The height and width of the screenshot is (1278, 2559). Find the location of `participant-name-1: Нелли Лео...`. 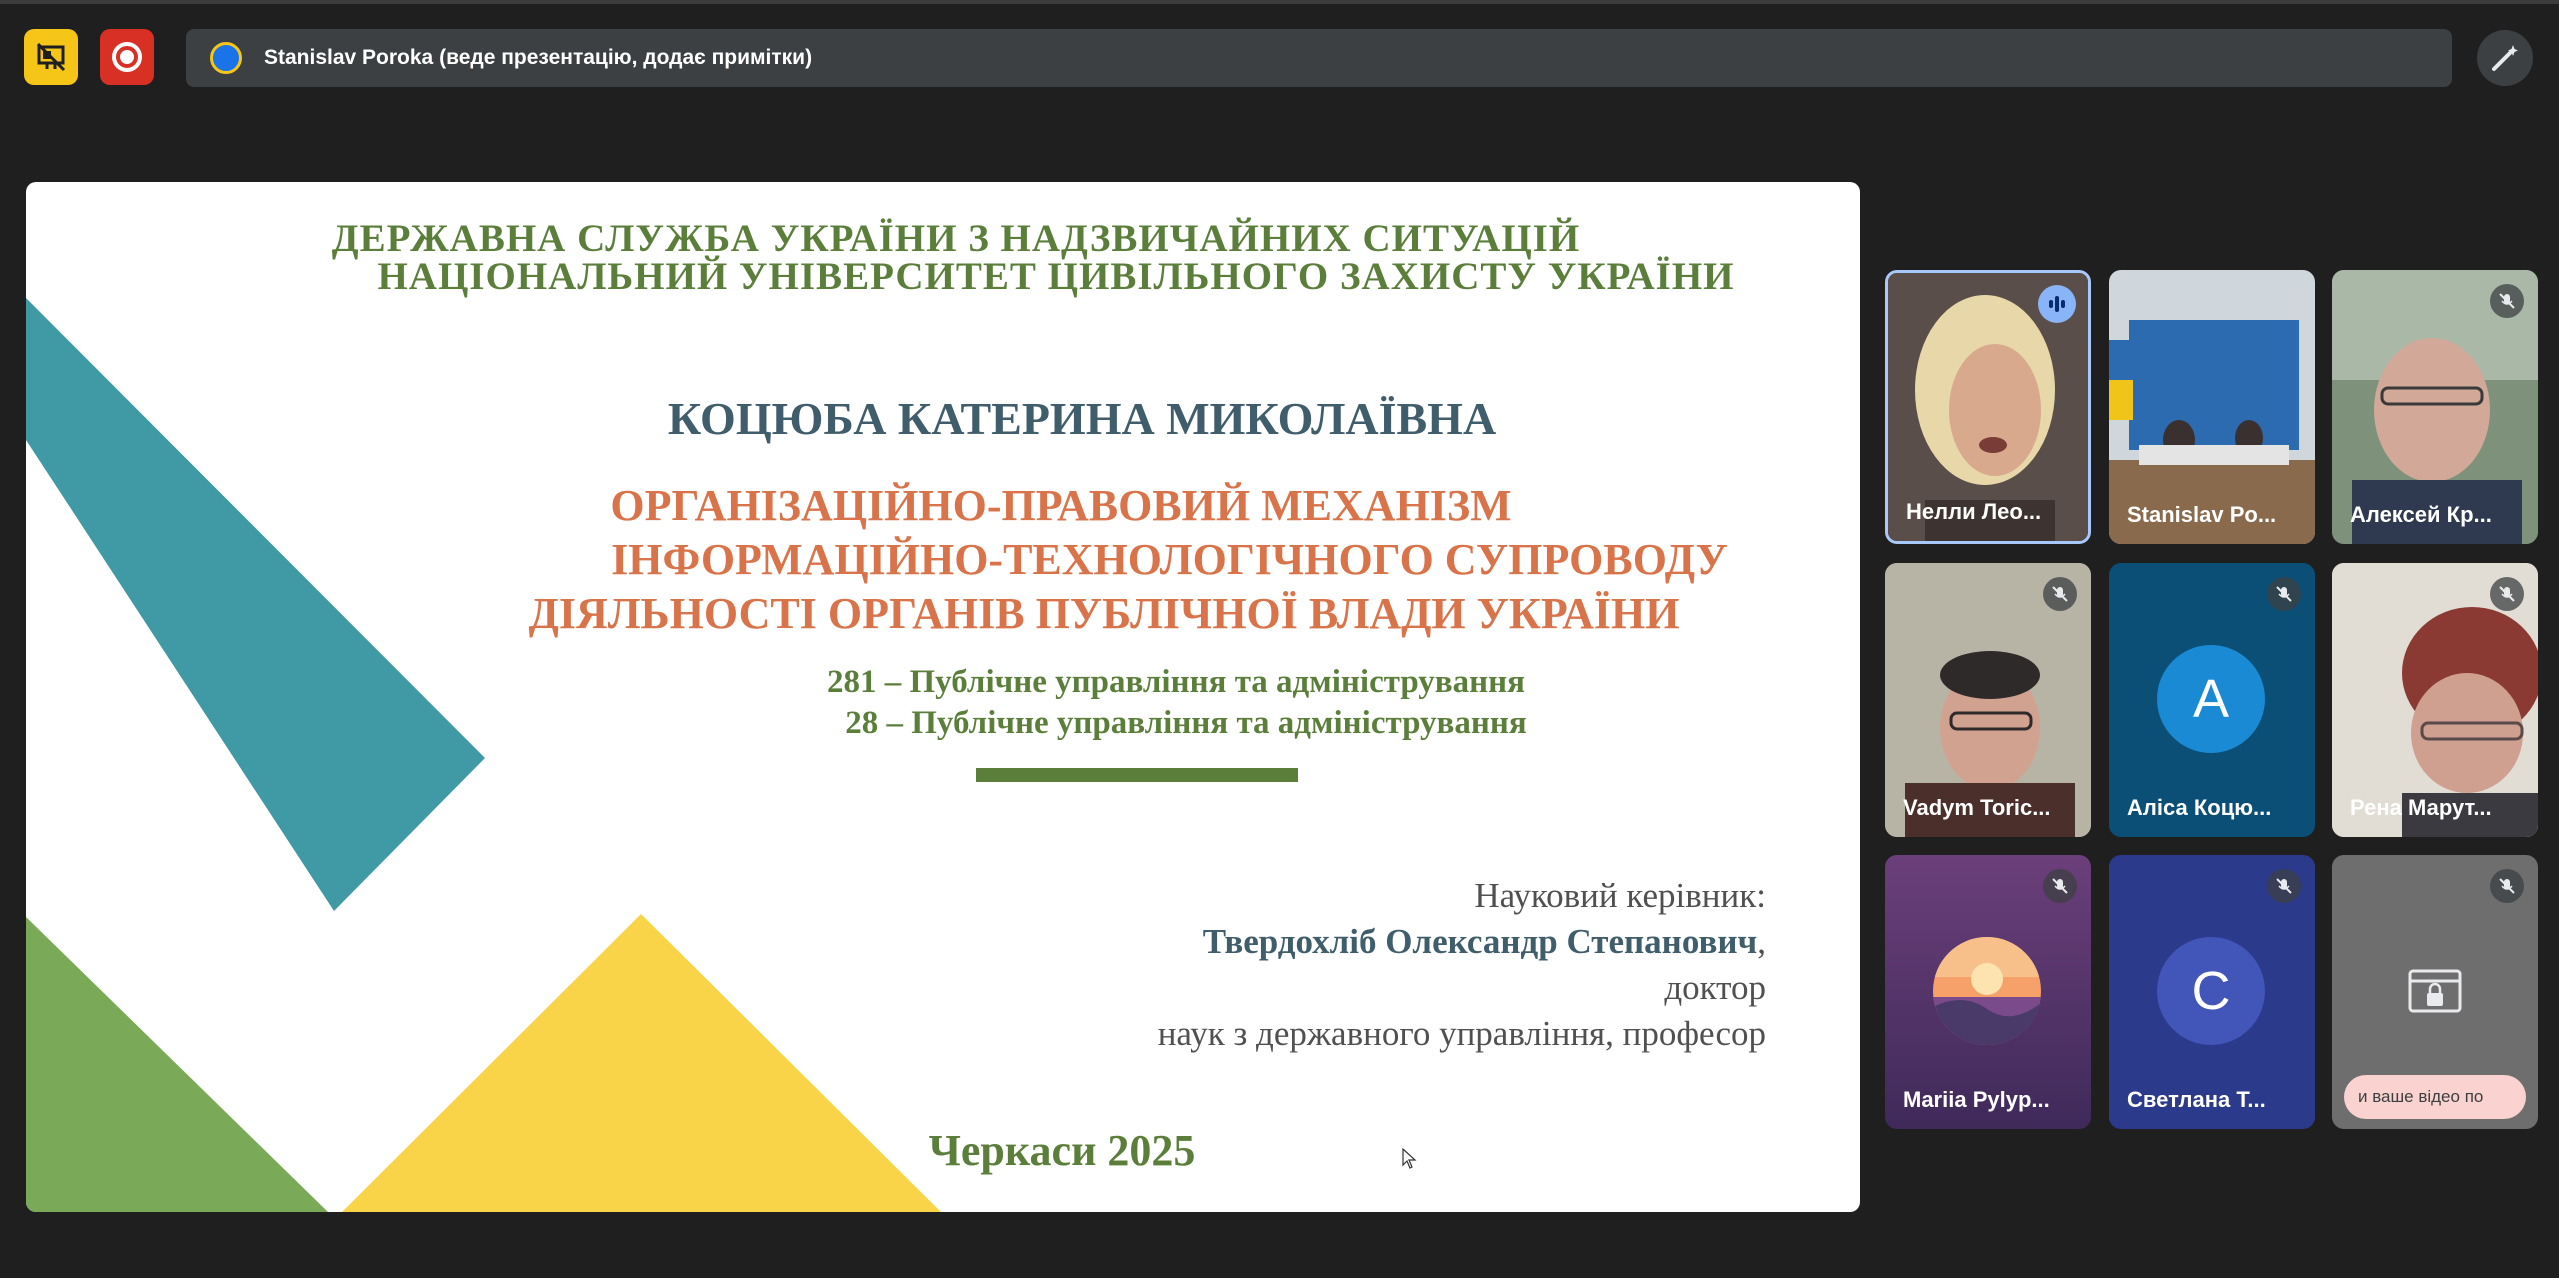

participant-name-1: Нелли Лео... is located at coordinates (1974, 511).